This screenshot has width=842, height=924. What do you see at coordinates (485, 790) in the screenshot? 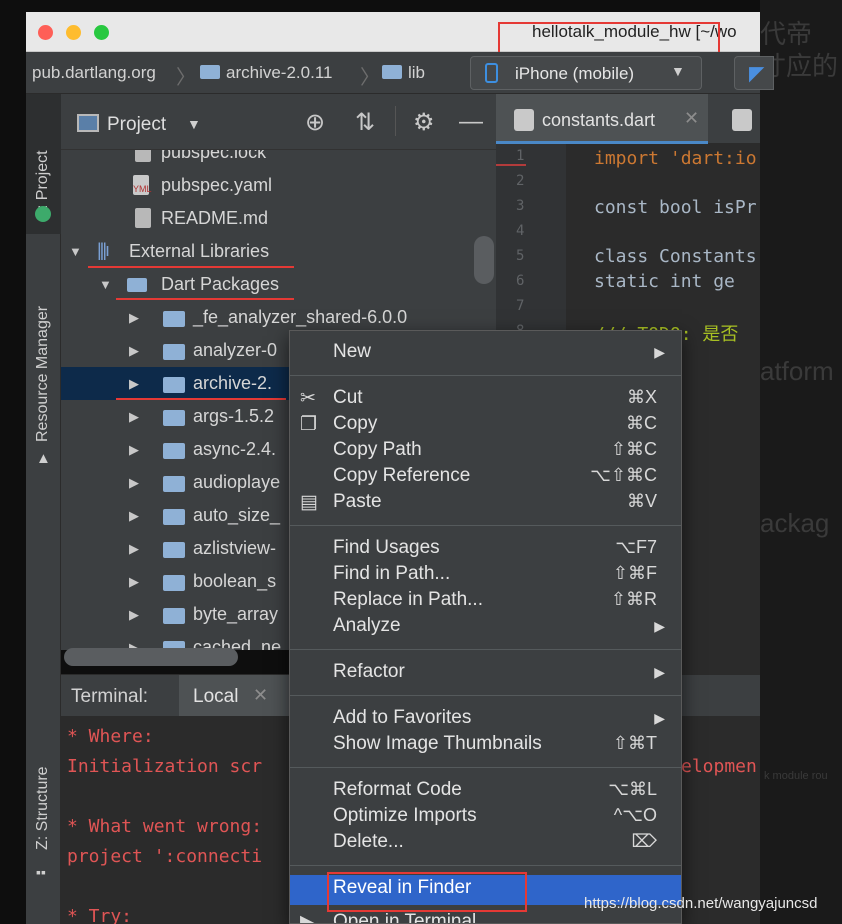
I see `menu-item-reformat-code: Reformat Code ⌥⌘L` at bounding box center [485, 790].